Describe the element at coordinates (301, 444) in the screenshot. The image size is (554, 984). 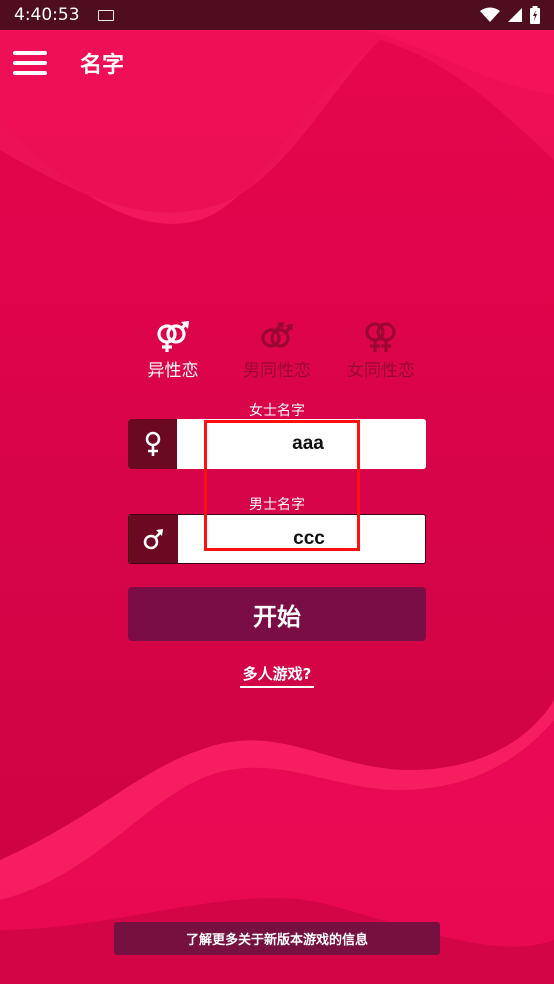
I see `female-name-input` at that location.